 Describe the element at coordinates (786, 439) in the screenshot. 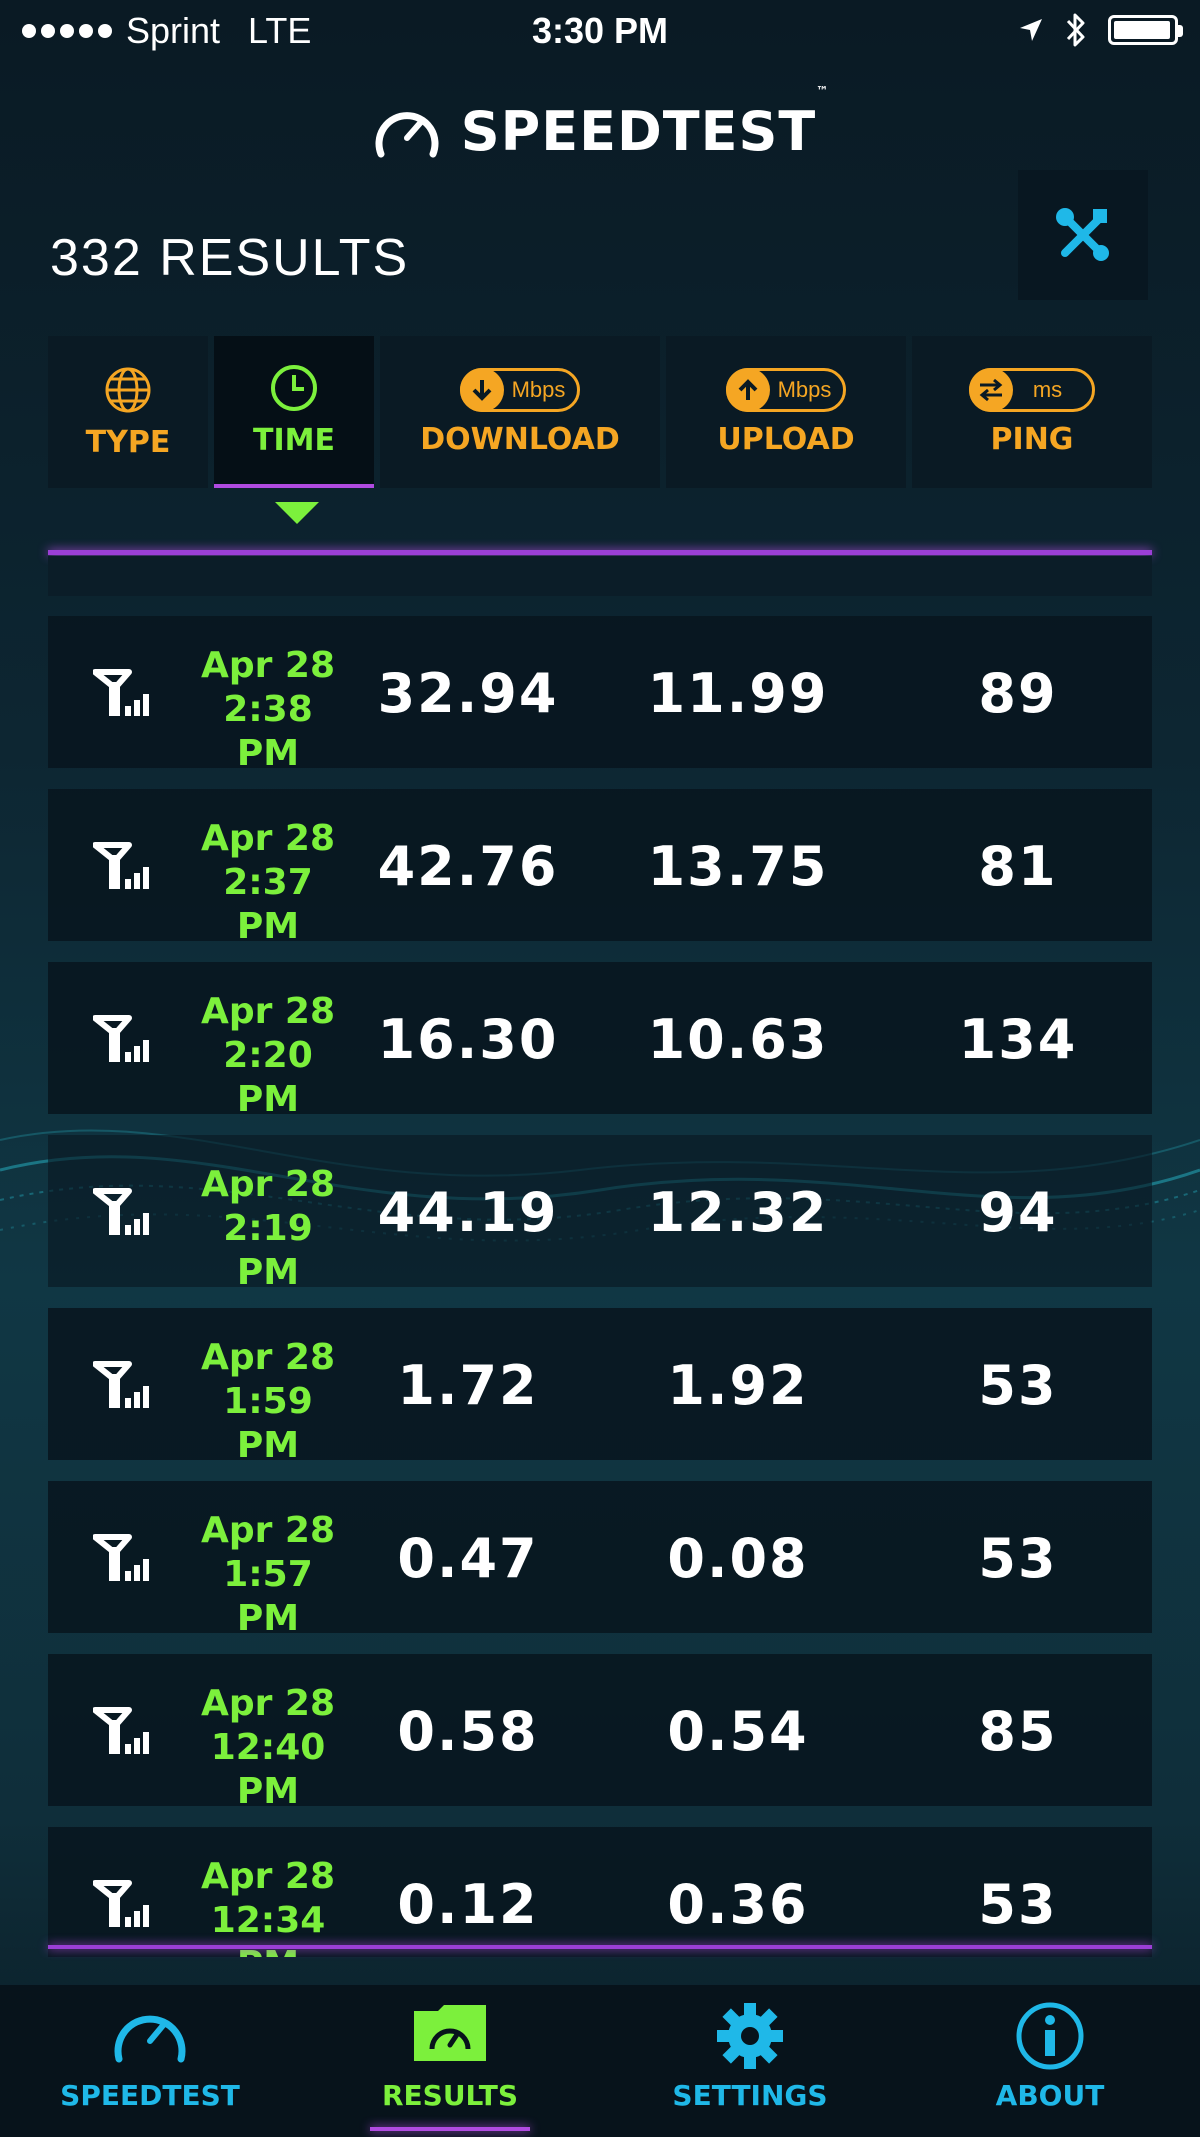

I see `column-upload-label: UPLOAD` at that location.